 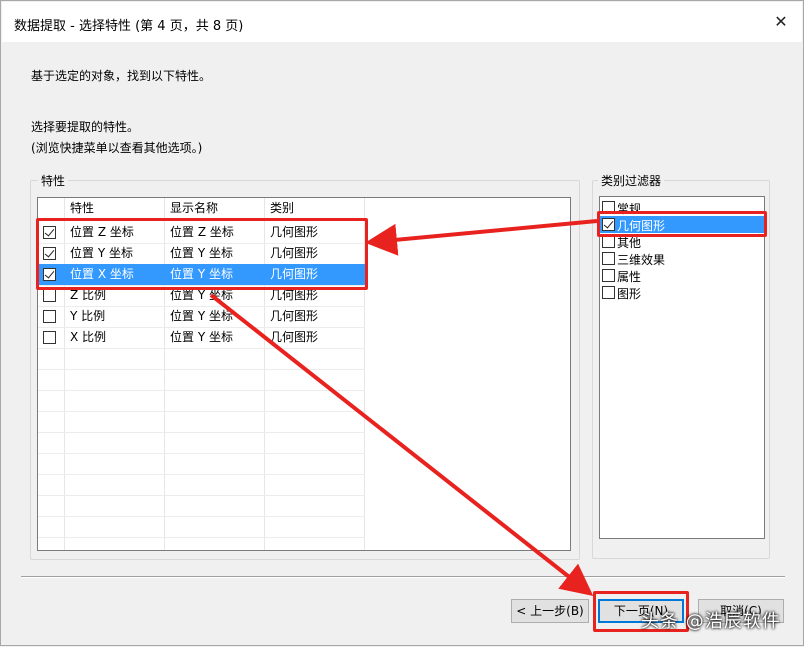 I want to click on filter-item-label: 属性, so click(x=629, y=277).